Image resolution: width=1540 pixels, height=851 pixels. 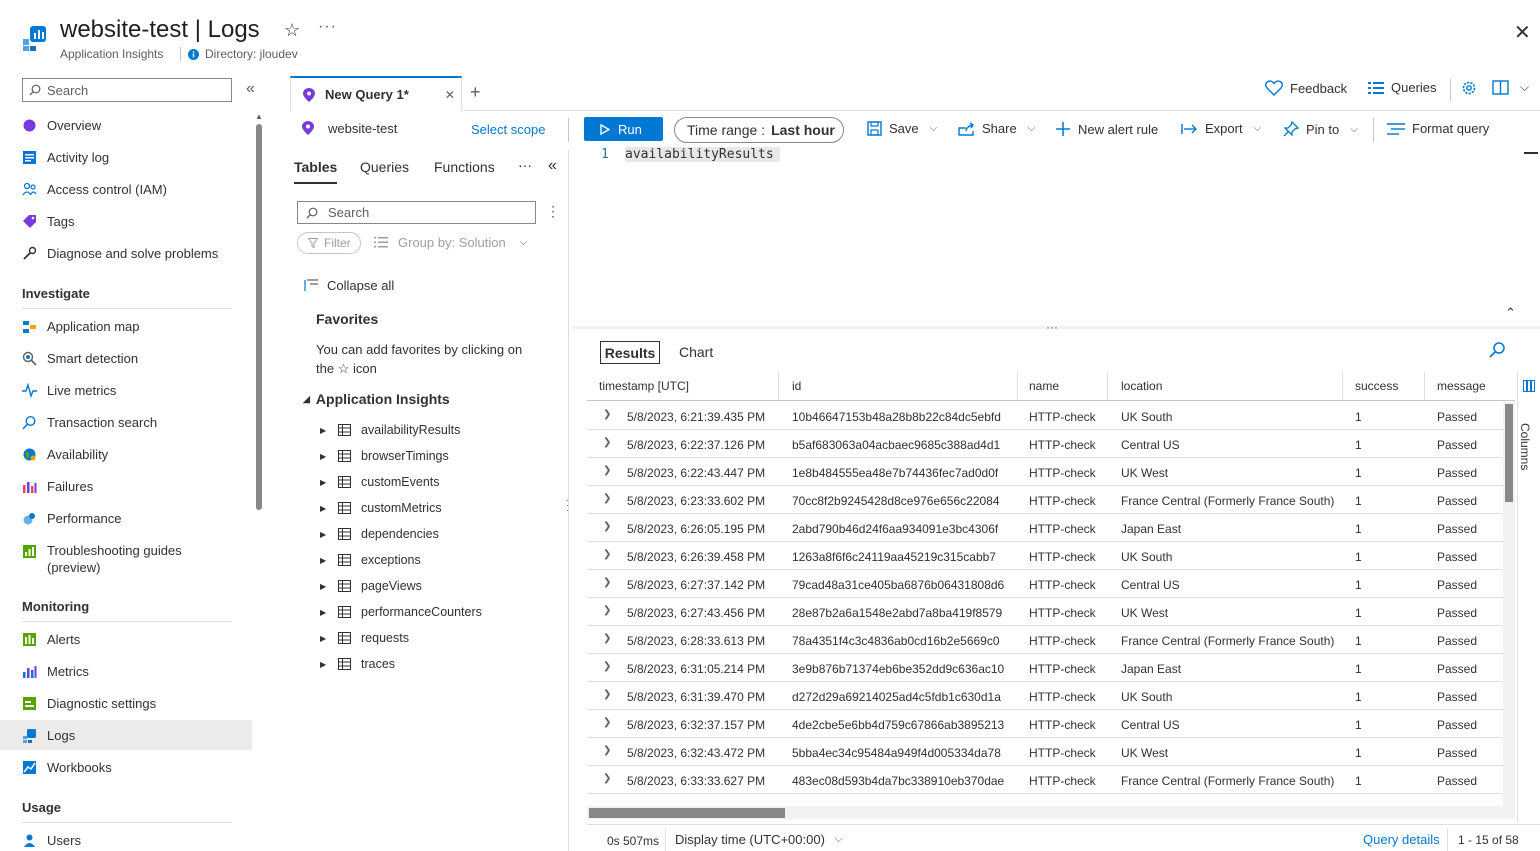 What do you see at coordinates (450, 242) in the screenshot?
I see `group-by-dropdown: Group by: Solution ⌵` at bounding box center [450, 242].